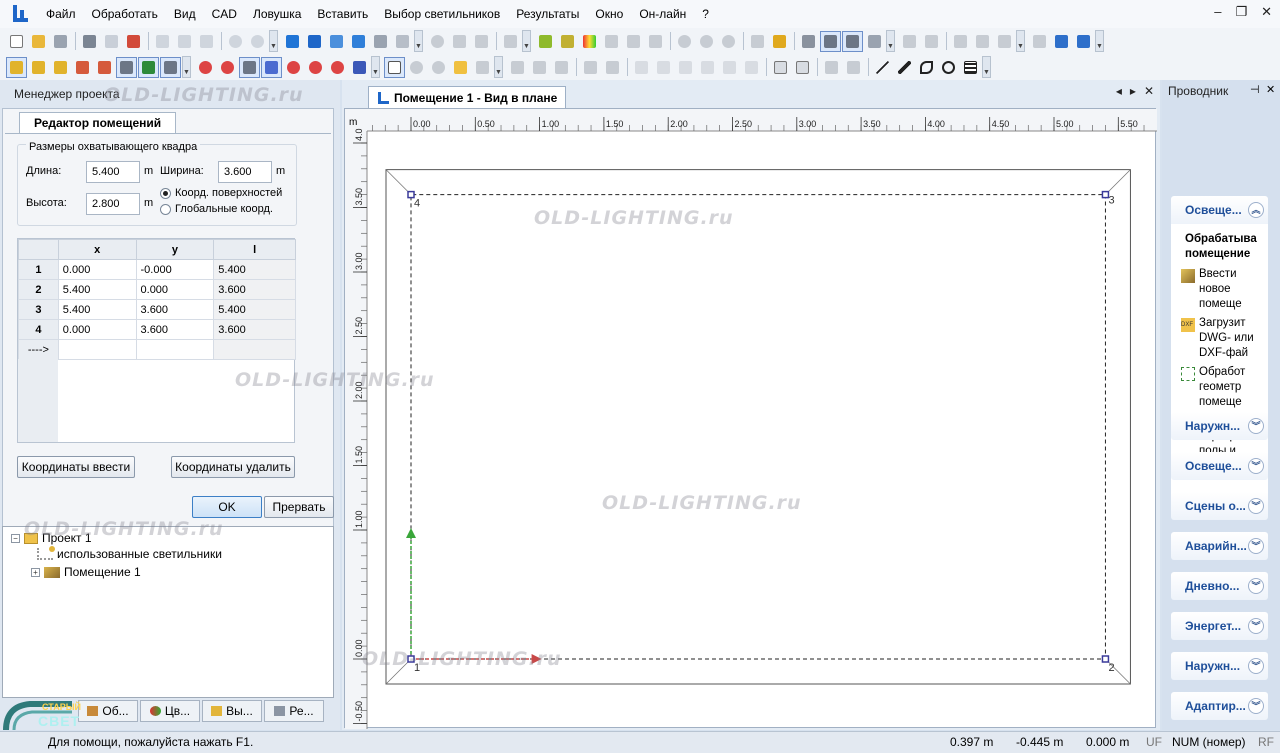 The image size is (1280, 753). I want to click on report-icon, so click(960, 41).